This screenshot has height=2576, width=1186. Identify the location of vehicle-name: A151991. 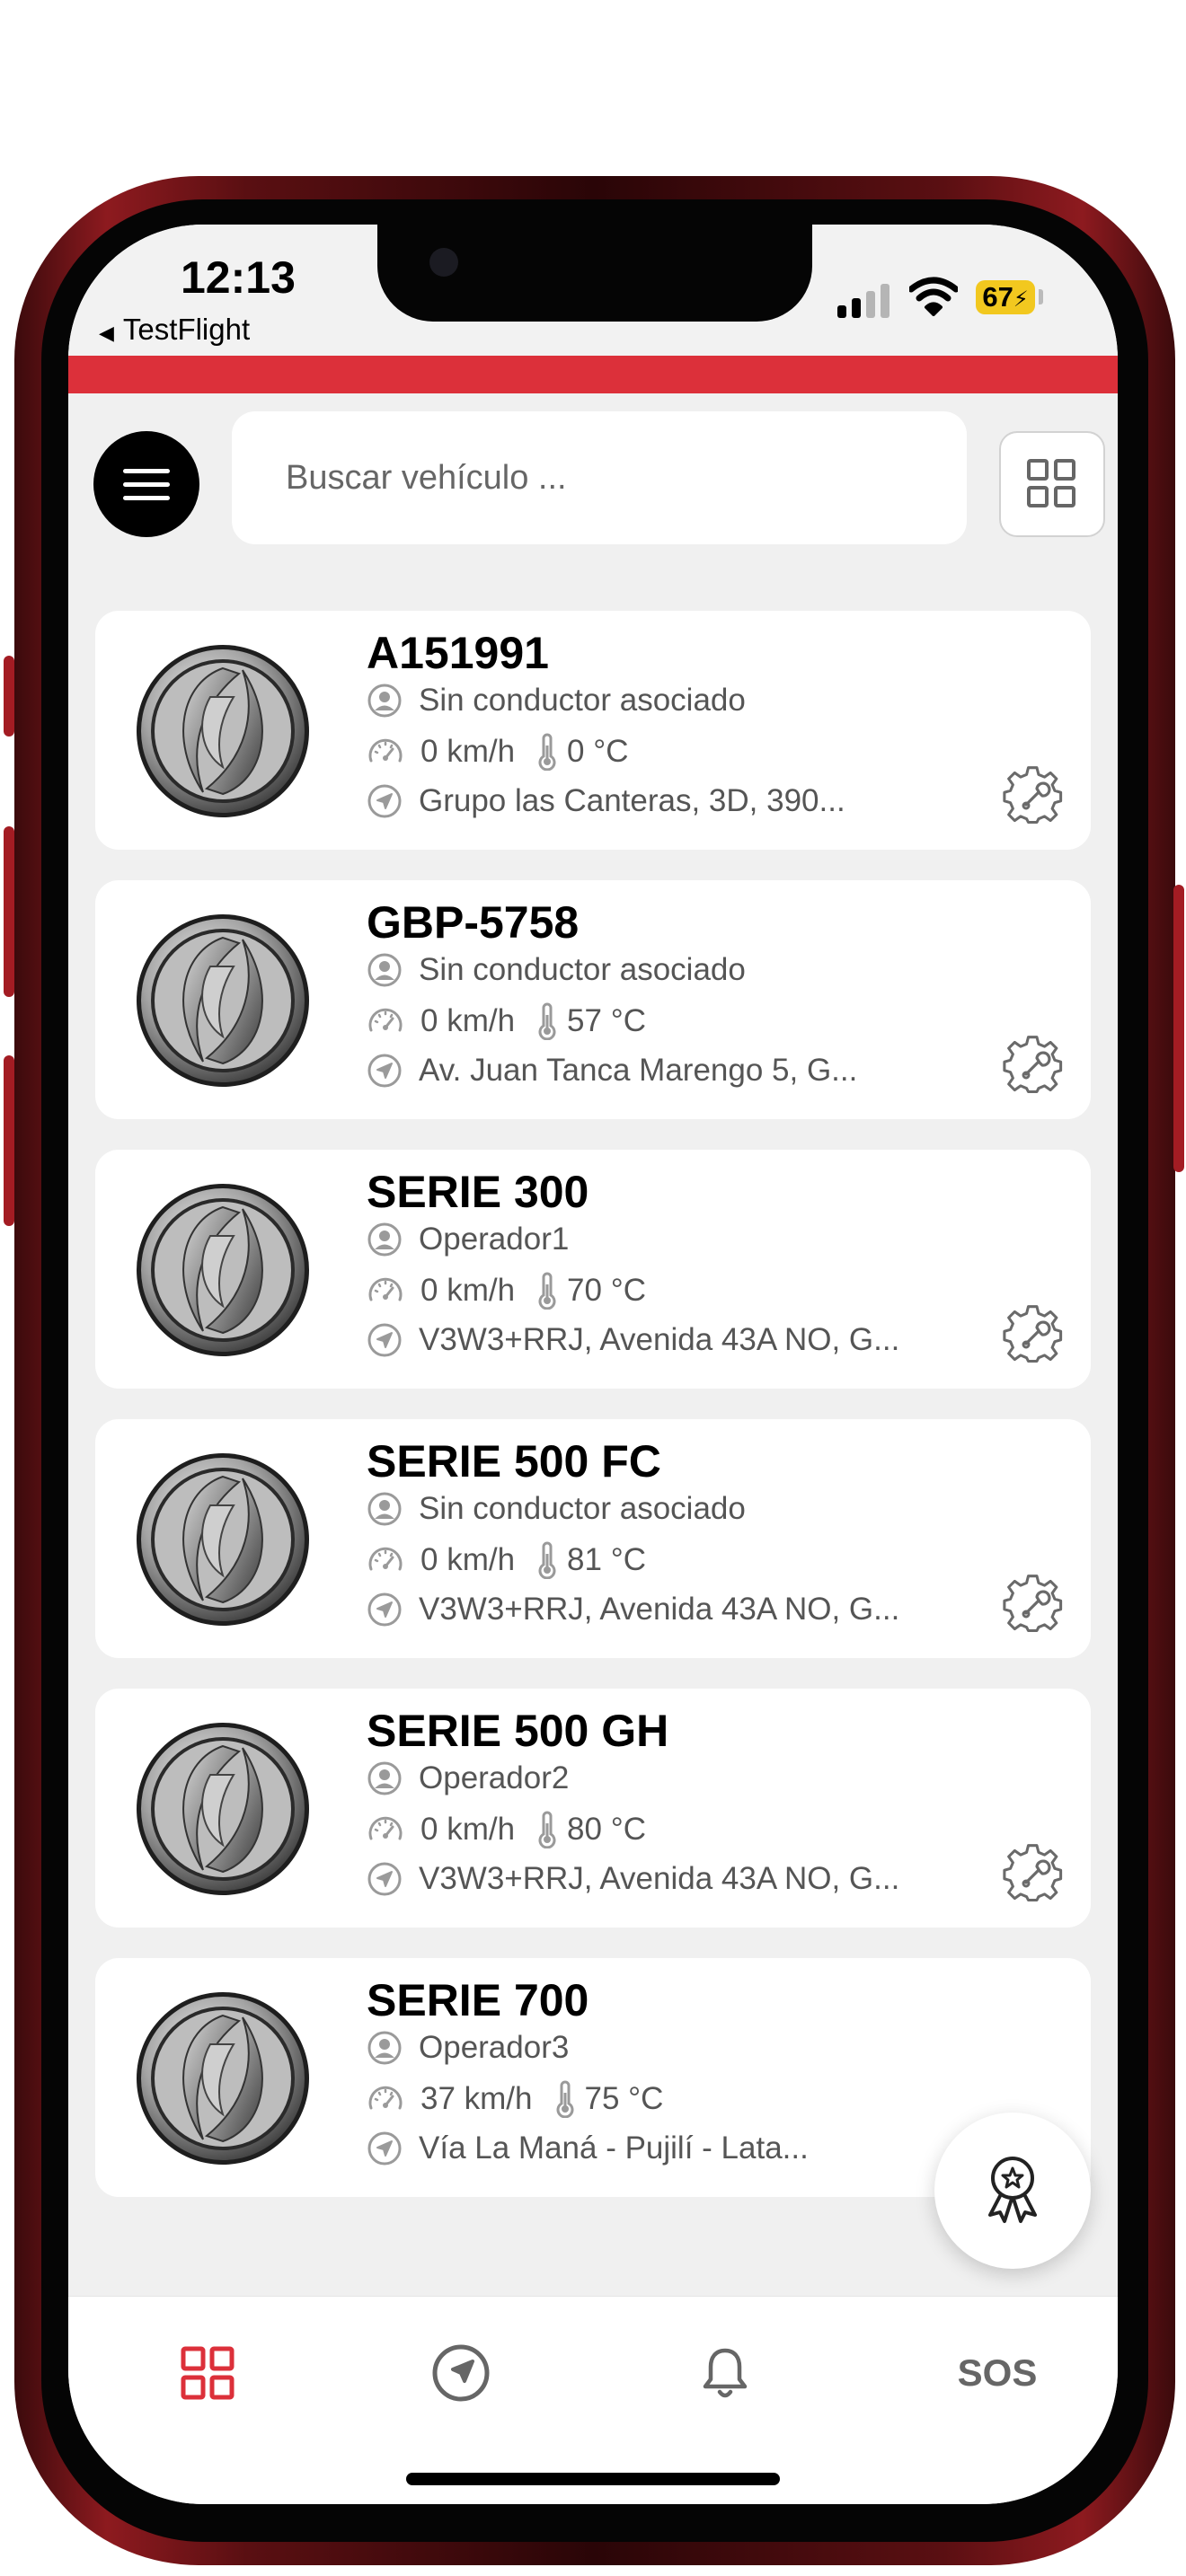
(458, 653).